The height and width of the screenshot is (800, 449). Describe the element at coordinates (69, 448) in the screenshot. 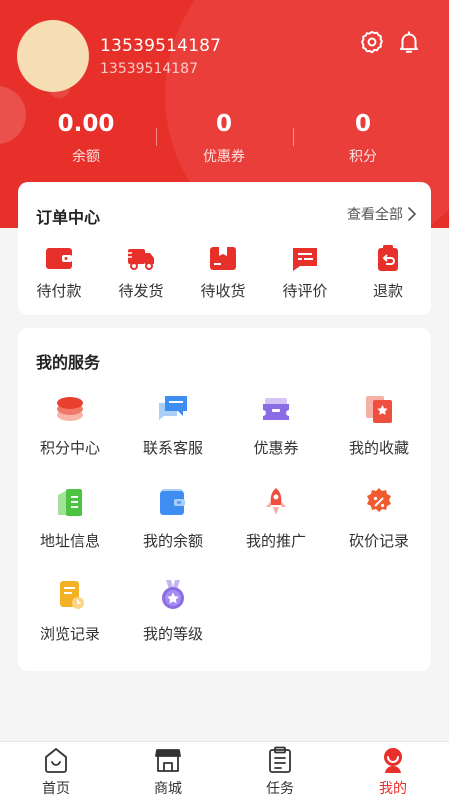

I see `service-label: 积分中心` at that location.